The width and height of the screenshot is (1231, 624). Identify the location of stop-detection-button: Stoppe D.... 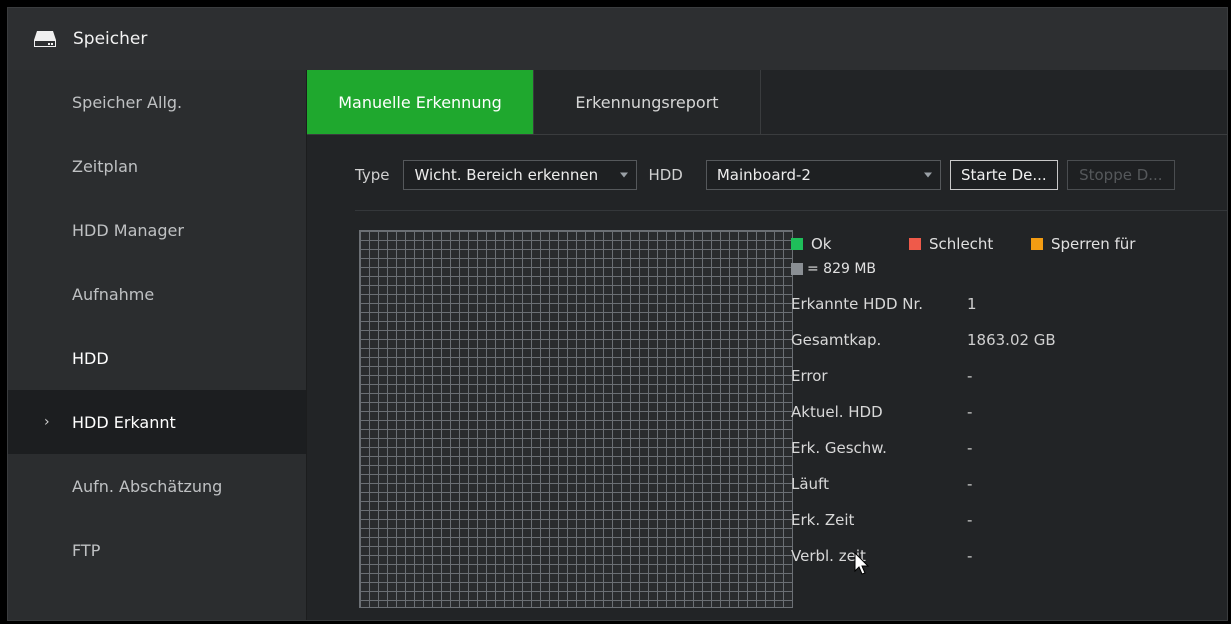
(1120, 175).